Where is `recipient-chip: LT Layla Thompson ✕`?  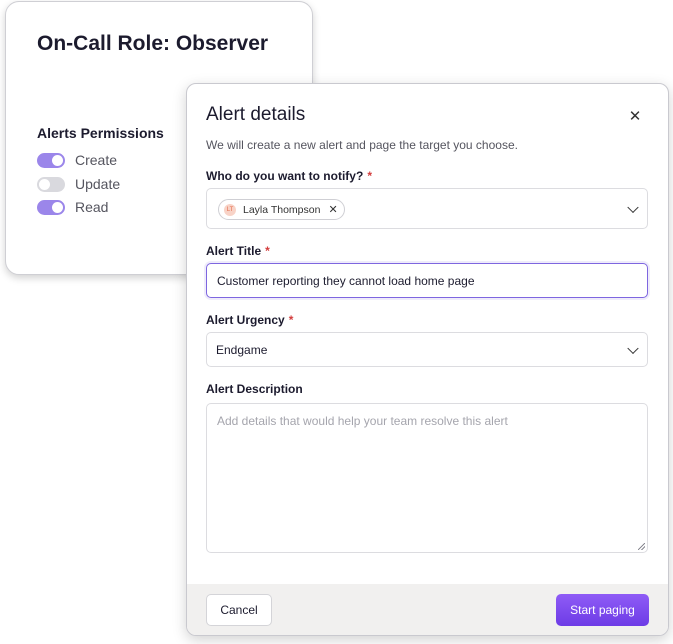
recipient-chip: LT Layla Thompson ✕ is located at coordinates (281, 209).